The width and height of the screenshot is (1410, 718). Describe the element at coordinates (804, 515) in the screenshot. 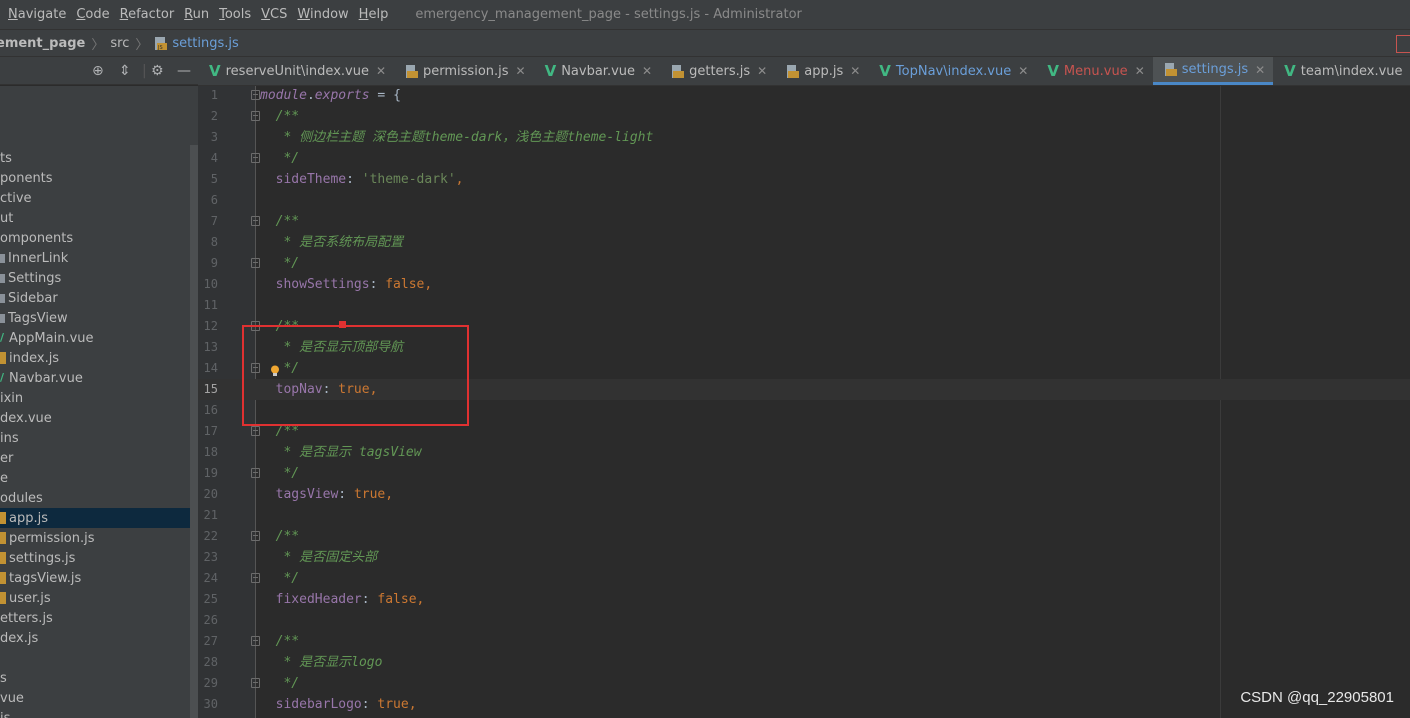

I see `code-line: 21` at that location.